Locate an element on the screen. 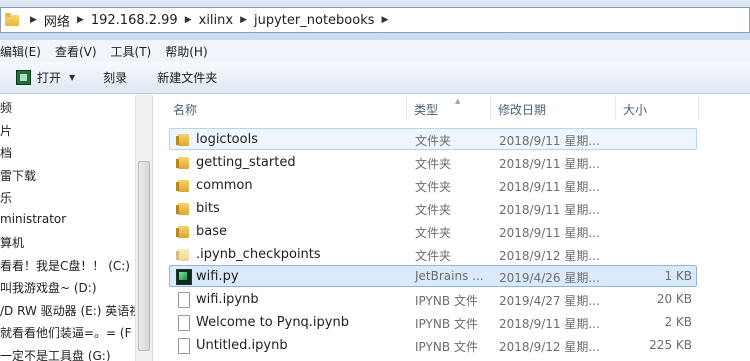 The width and height of the screenshot is (750, 361). file-name: wifi.ipynb is located at coordinates (227, 299).